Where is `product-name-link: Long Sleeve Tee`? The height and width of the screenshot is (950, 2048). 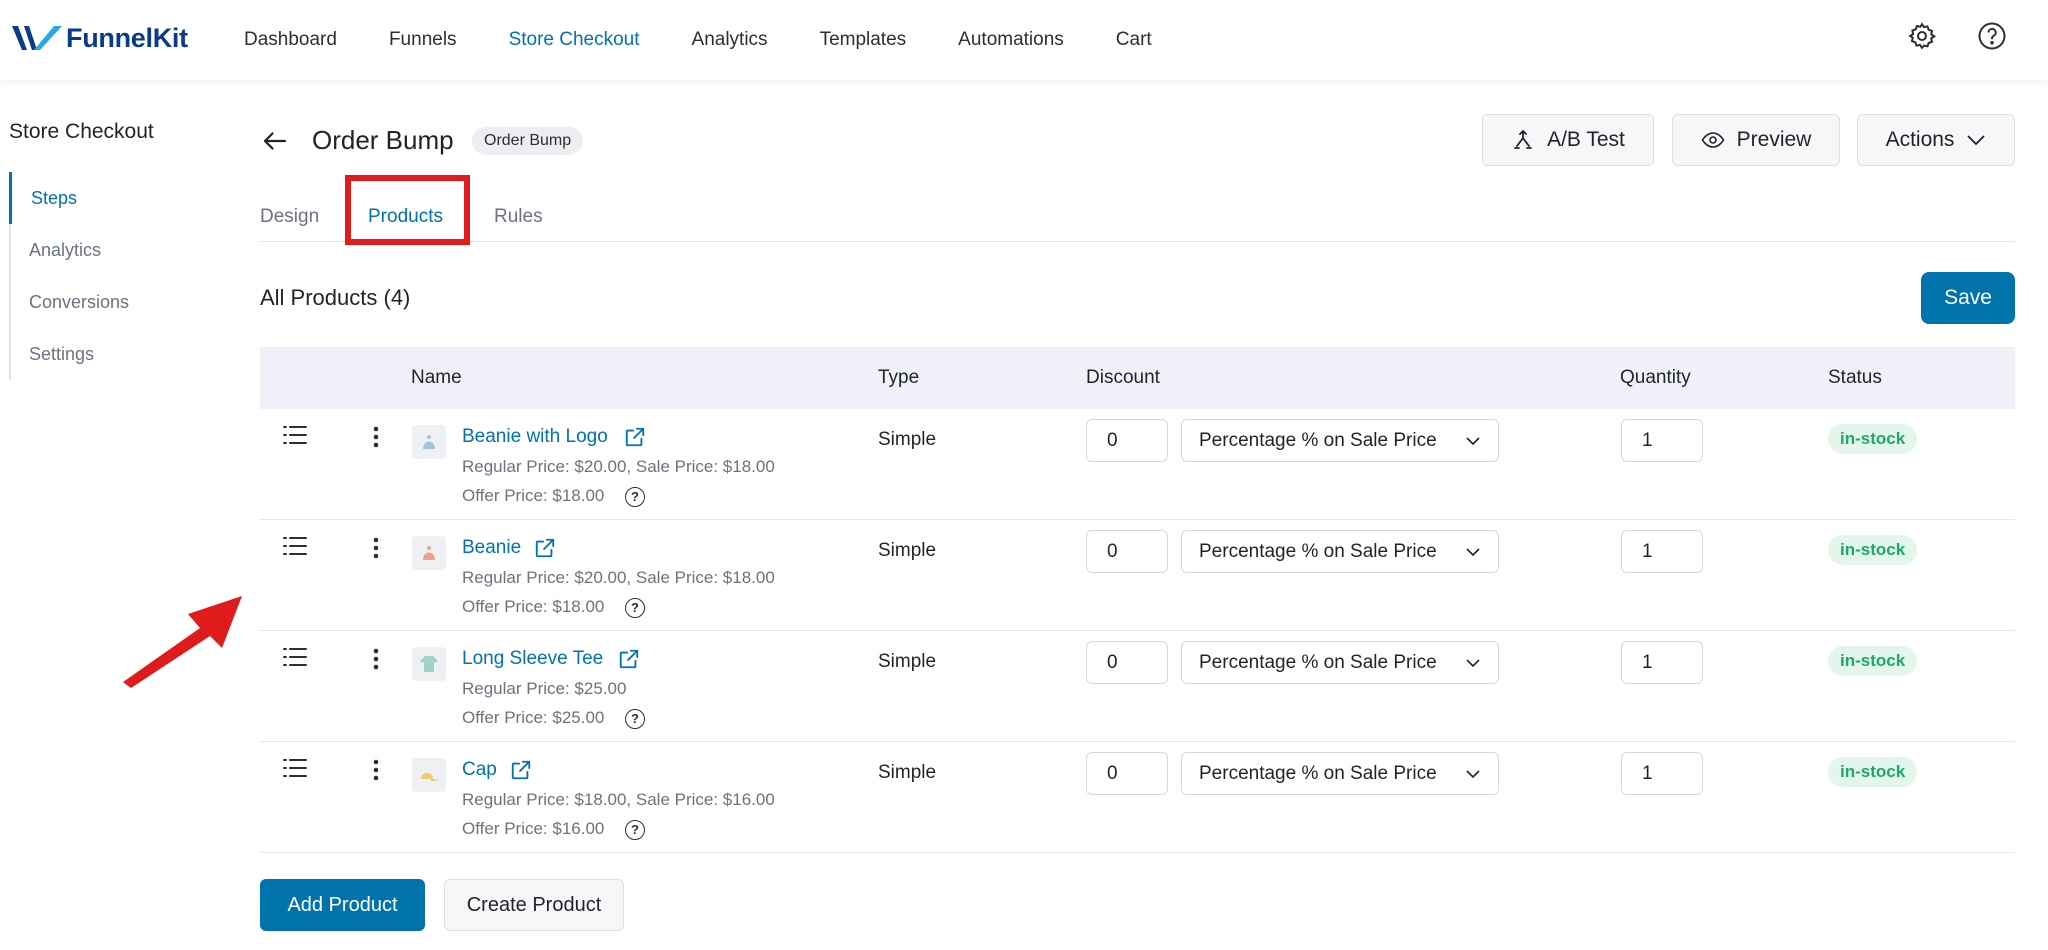
product-name-link: Long Sleeve Tee is located at coordinates (532, 659).